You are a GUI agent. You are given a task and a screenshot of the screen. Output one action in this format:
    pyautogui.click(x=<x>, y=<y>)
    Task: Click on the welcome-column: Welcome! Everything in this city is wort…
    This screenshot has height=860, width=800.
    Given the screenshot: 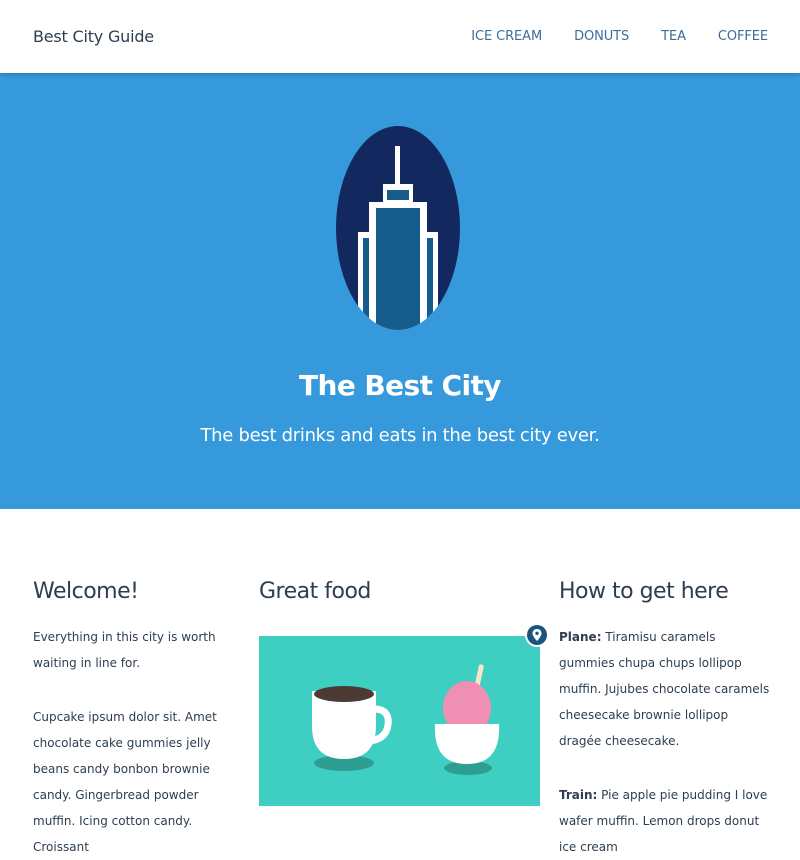 What is the action you would take?
    pyautogui.click(x=133, y=719)
    